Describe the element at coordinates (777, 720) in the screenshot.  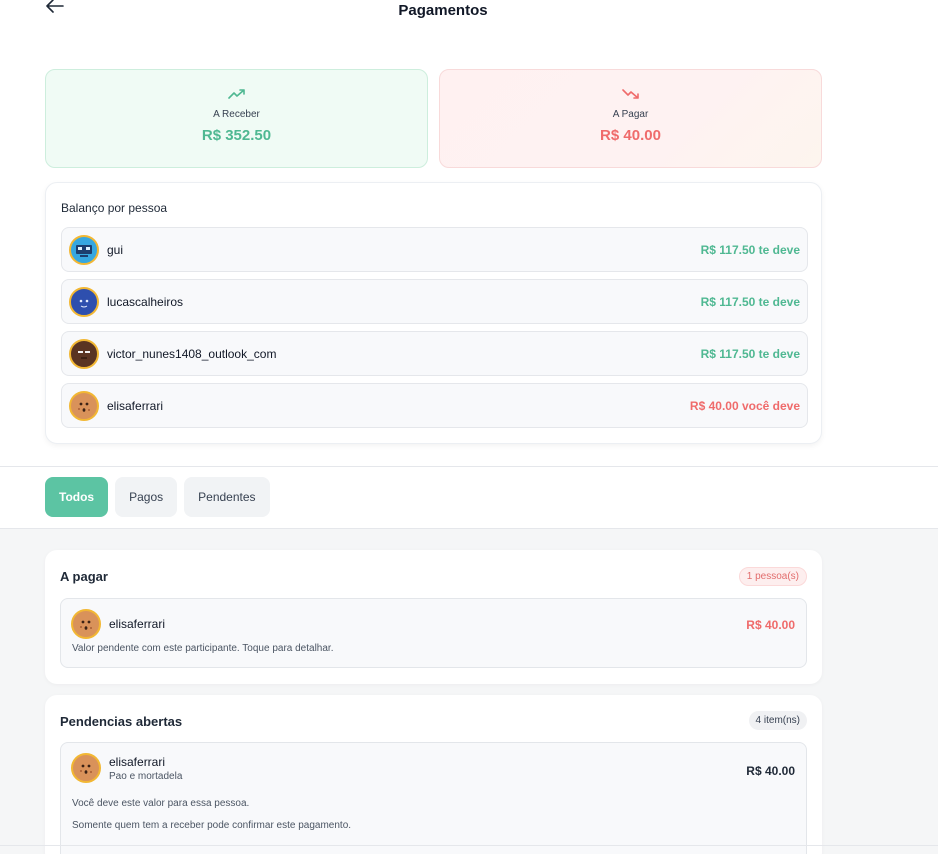
I see `items-count-badge: 4 item(ns)` at that location.